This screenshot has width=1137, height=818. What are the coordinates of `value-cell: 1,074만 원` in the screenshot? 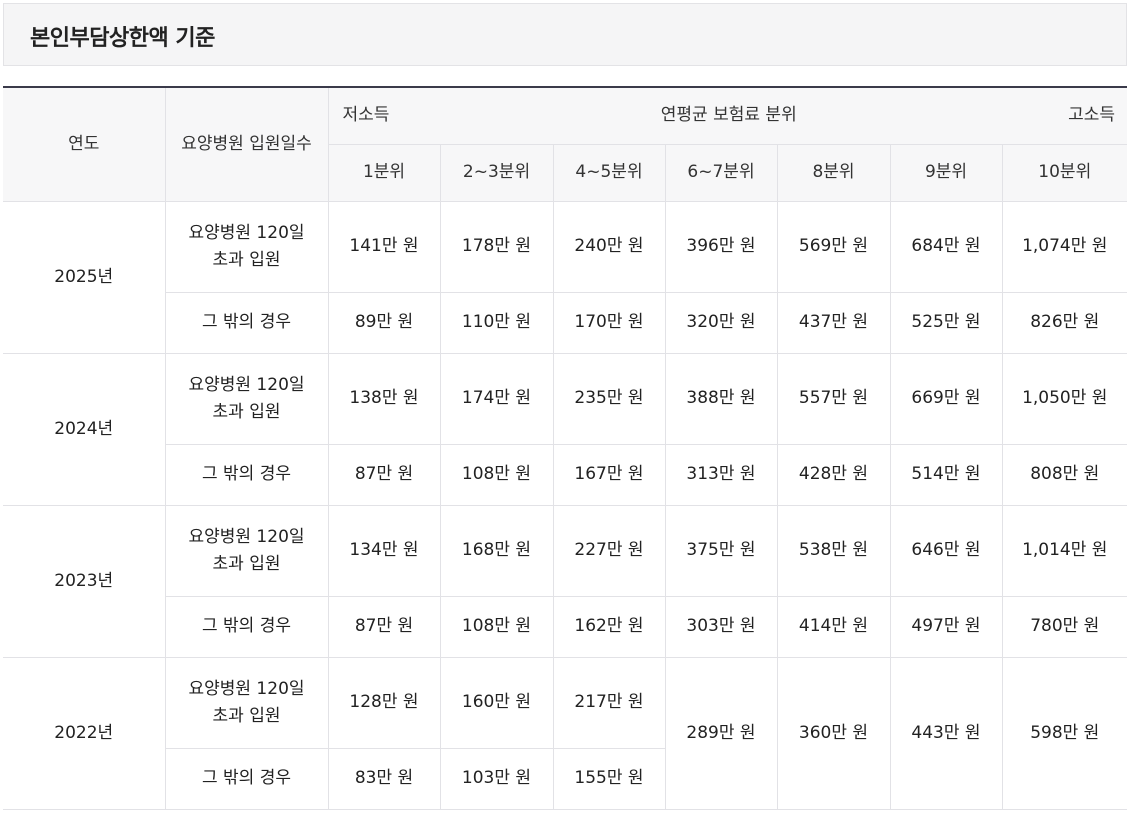 It's located at (1064, 247).